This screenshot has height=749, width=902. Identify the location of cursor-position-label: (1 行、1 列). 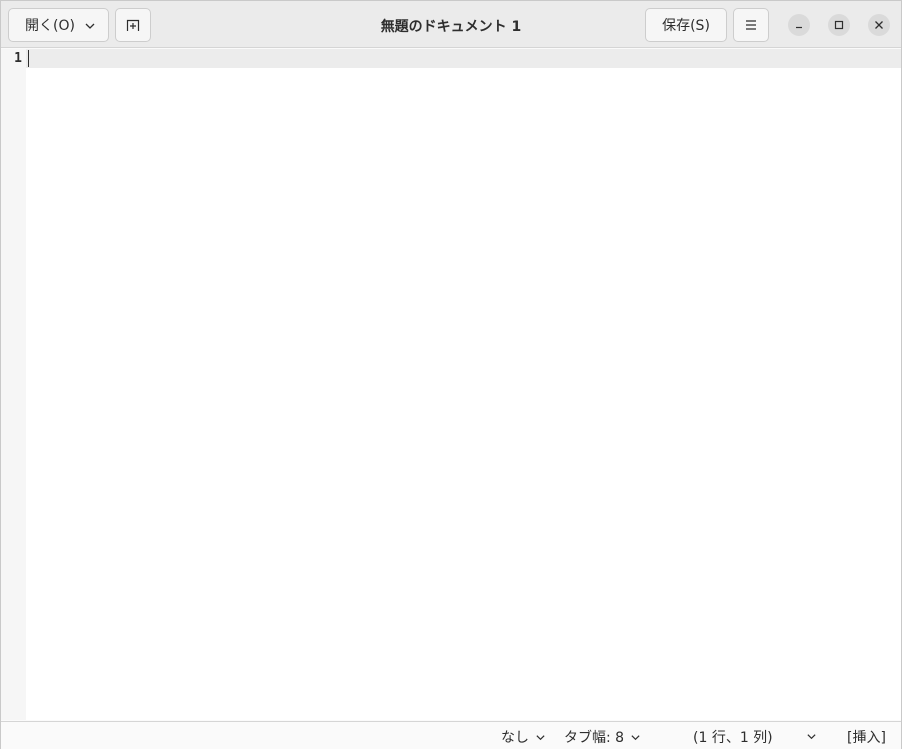
(733, 738).